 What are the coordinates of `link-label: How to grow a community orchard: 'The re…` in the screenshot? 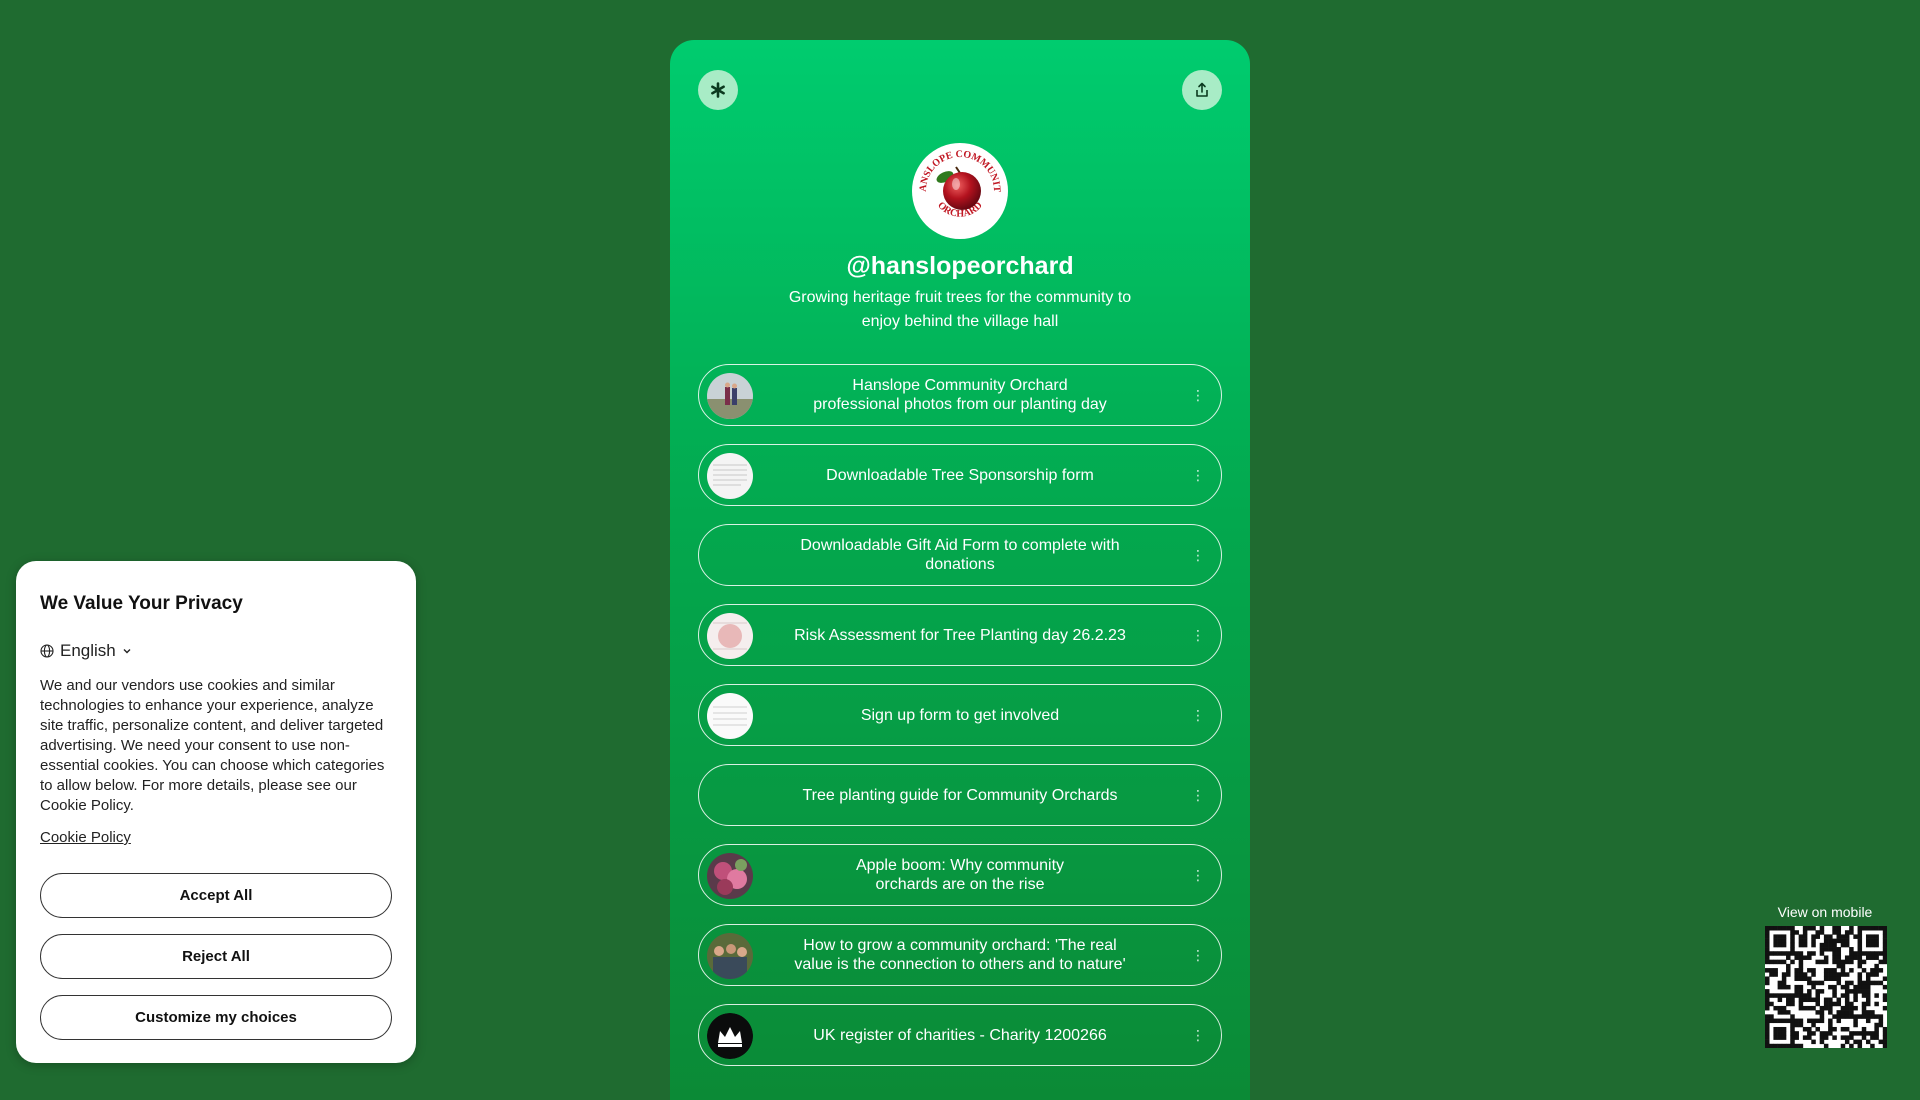 It's located at (960, 955).